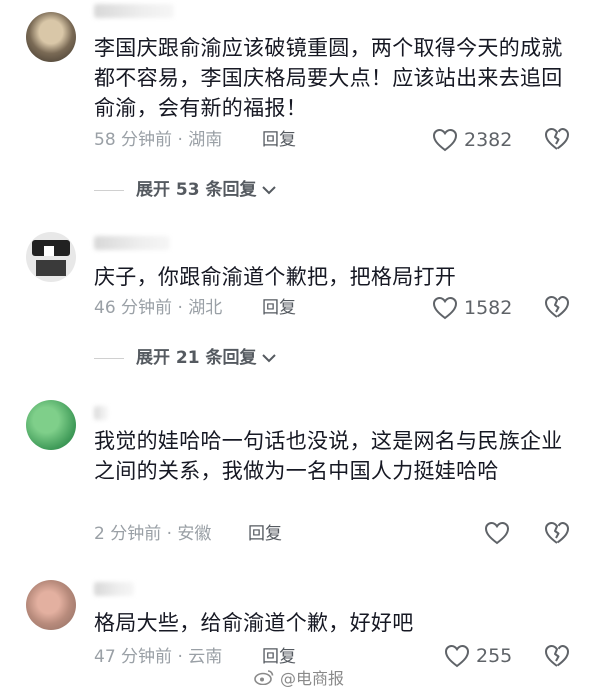 The height and width of the screenshot is (690, 596). Describe the element at coordinates (254, 623) in the screenshot. I see `comment-text: 格局大些，给俞渝道个歉，好好吧` at that location.